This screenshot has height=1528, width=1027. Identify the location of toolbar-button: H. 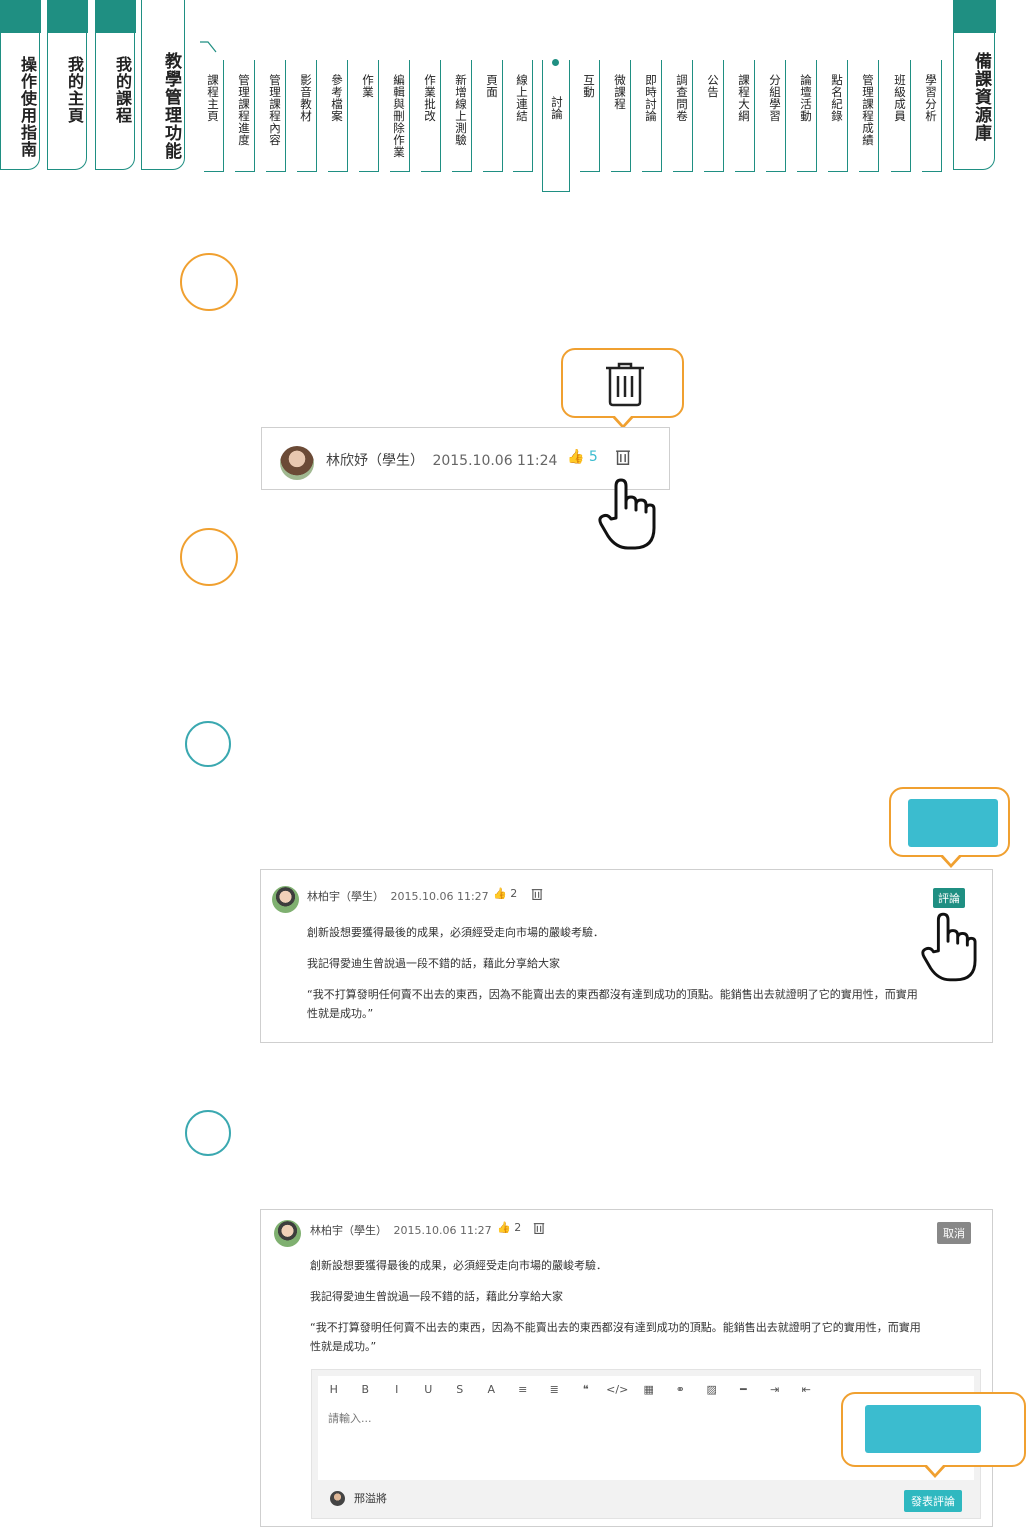
(334, 1389).